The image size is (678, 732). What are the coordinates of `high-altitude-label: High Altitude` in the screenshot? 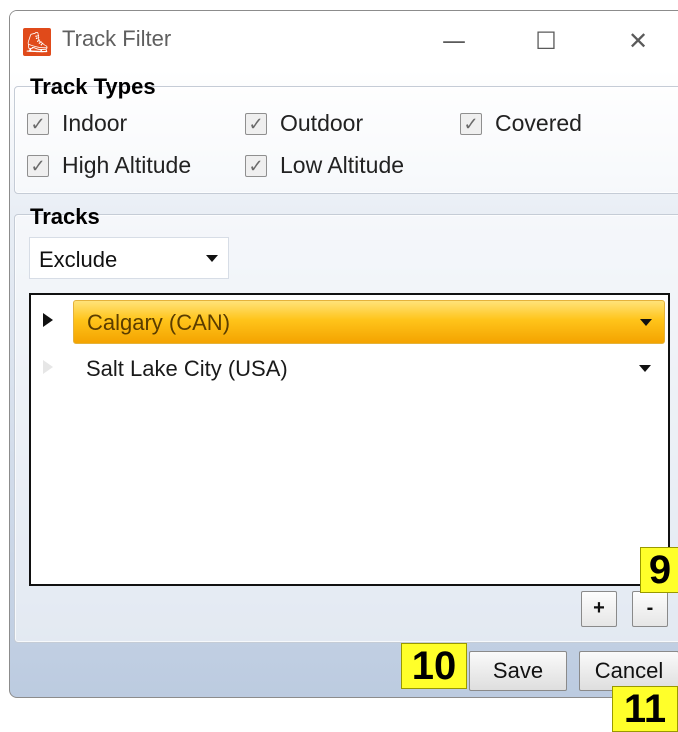 It's located at (127, 165).